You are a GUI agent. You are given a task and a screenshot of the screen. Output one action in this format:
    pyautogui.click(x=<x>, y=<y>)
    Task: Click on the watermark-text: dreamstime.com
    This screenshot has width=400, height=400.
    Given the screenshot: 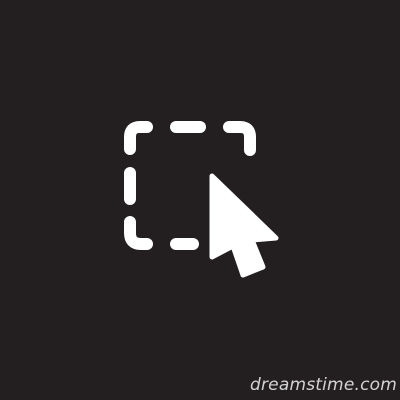 What is the action you would take?
    pyautogui.click(x=323, y=385)
    